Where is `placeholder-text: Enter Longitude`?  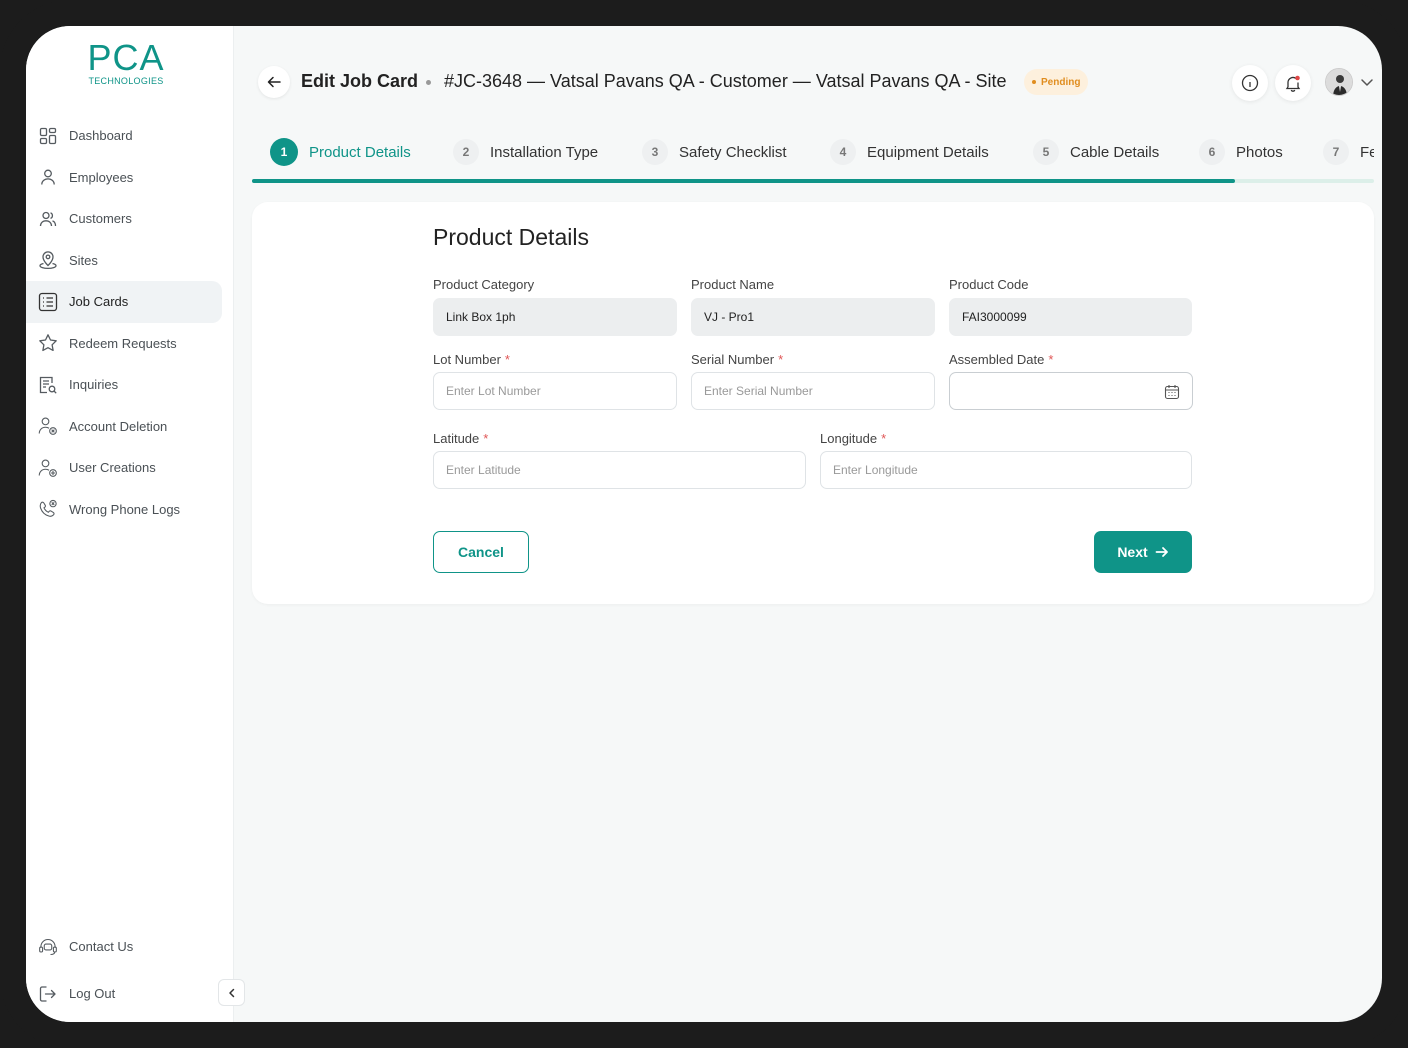
placeholder-text: Enter Longitude is located at coordinates (875, 470).